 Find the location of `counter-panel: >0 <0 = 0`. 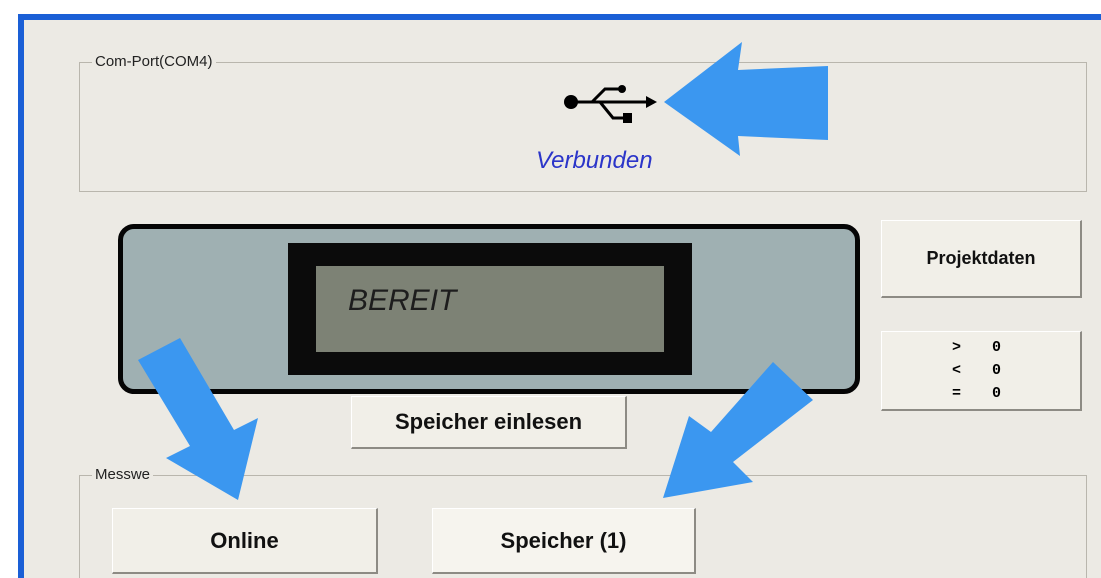

counter-panel: >0 <0 = 0 is located at coordinates (981, 371).